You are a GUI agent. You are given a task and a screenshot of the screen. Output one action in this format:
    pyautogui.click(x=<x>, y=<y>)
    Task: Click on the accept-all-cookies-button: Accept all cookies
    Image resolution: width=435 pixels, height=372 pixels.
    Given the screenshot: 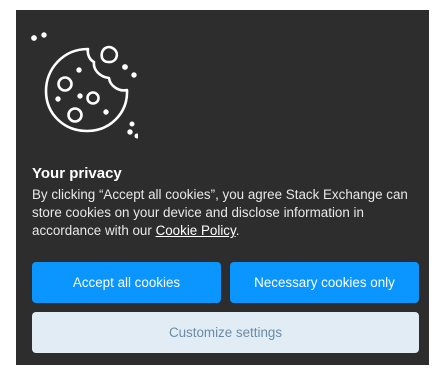 What is the action you would take?
    pyautogui.click(x=126, y=282)
    